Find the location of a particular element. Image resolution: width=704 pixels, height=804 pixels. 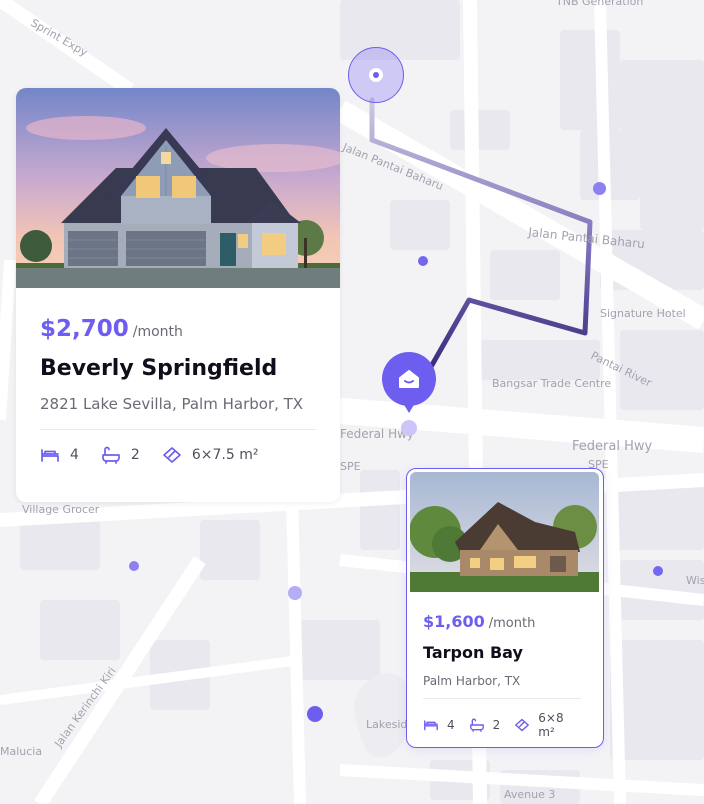

listing-title: Beverly Springfield is located at coordinates (159, 368).